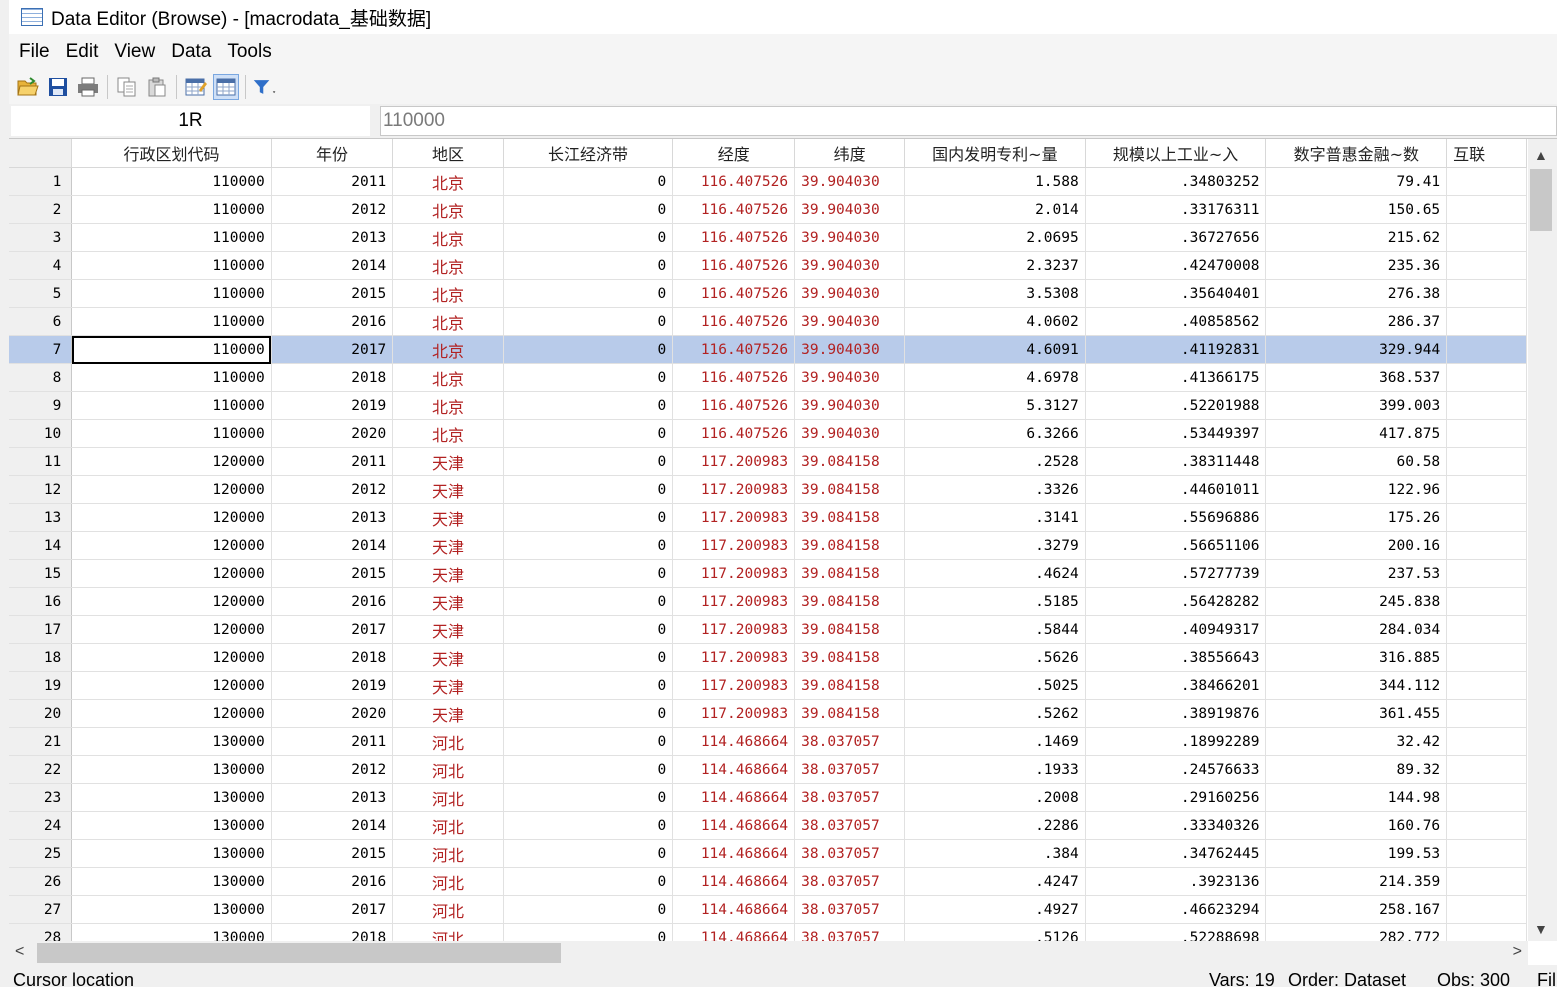 This screenshot has height=991, width=1557. Describe the element at coordinates (28, 87) in the screenshot. I see `open-folder-icon` at that location.